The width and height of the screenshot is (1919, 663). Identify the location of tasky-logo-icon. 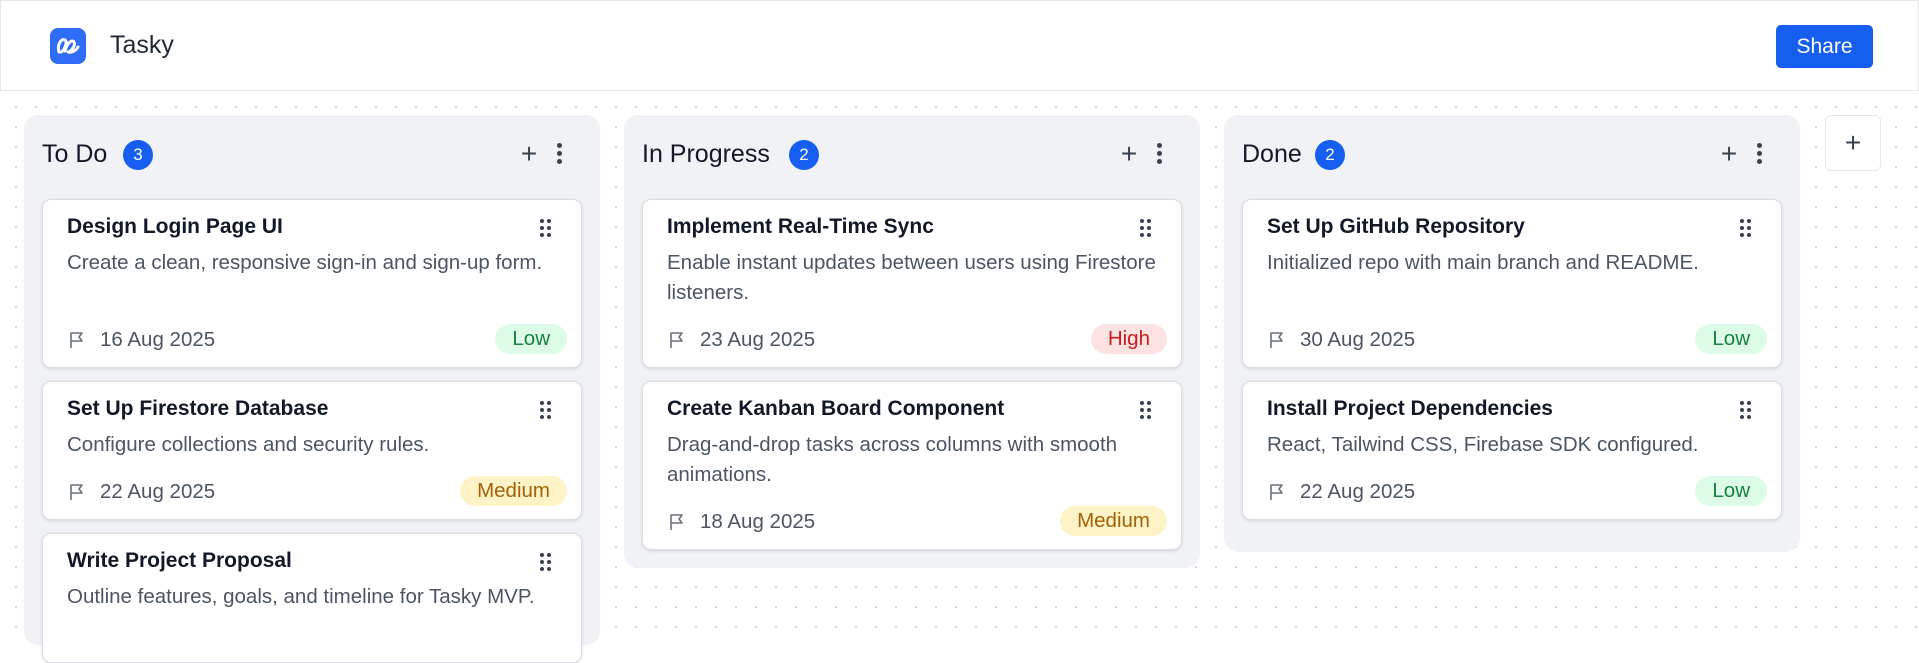
(68, 46).